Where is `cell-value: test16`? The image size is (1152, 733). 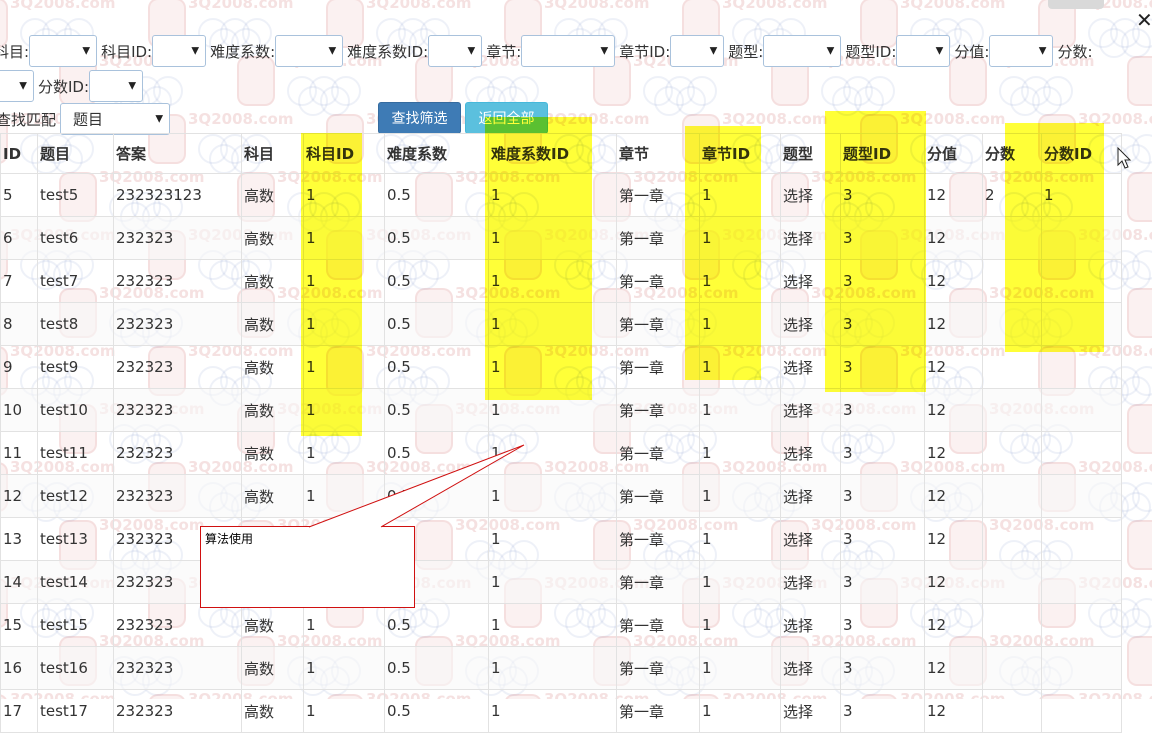 cell-value: test16 is located at coordinates (64, 668).